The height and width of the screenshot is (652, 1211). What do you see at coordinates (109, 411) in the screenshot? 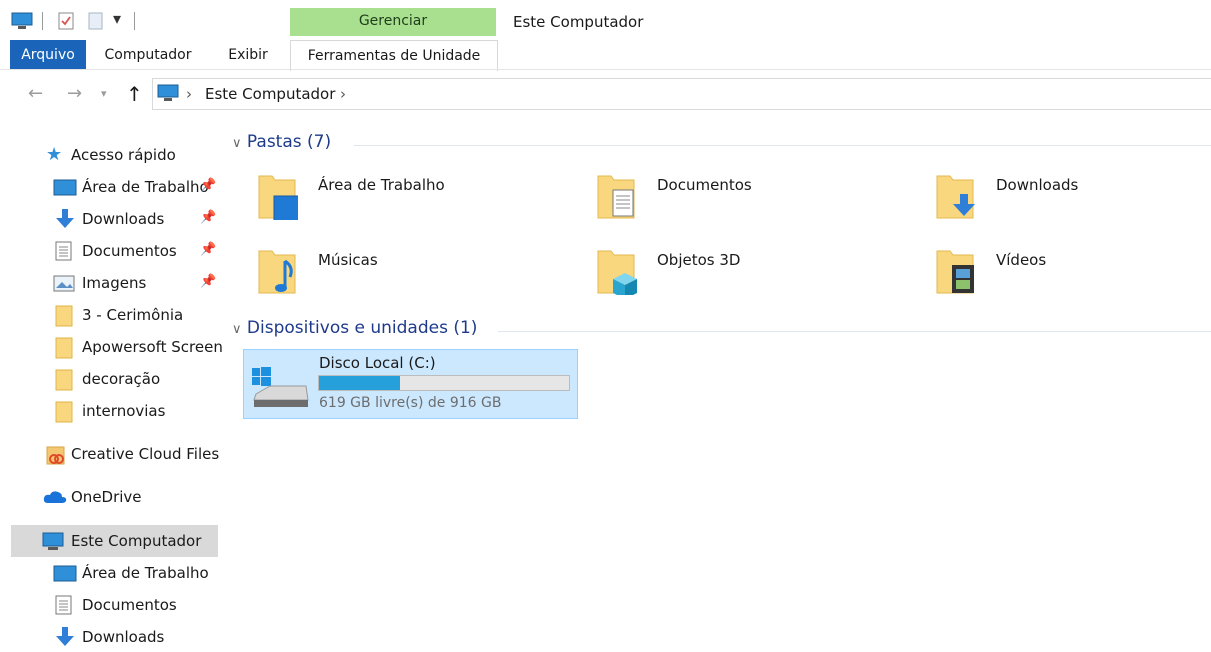
I see `nav-item-folder-internovias: internovias` at bounding box center [109, 411].